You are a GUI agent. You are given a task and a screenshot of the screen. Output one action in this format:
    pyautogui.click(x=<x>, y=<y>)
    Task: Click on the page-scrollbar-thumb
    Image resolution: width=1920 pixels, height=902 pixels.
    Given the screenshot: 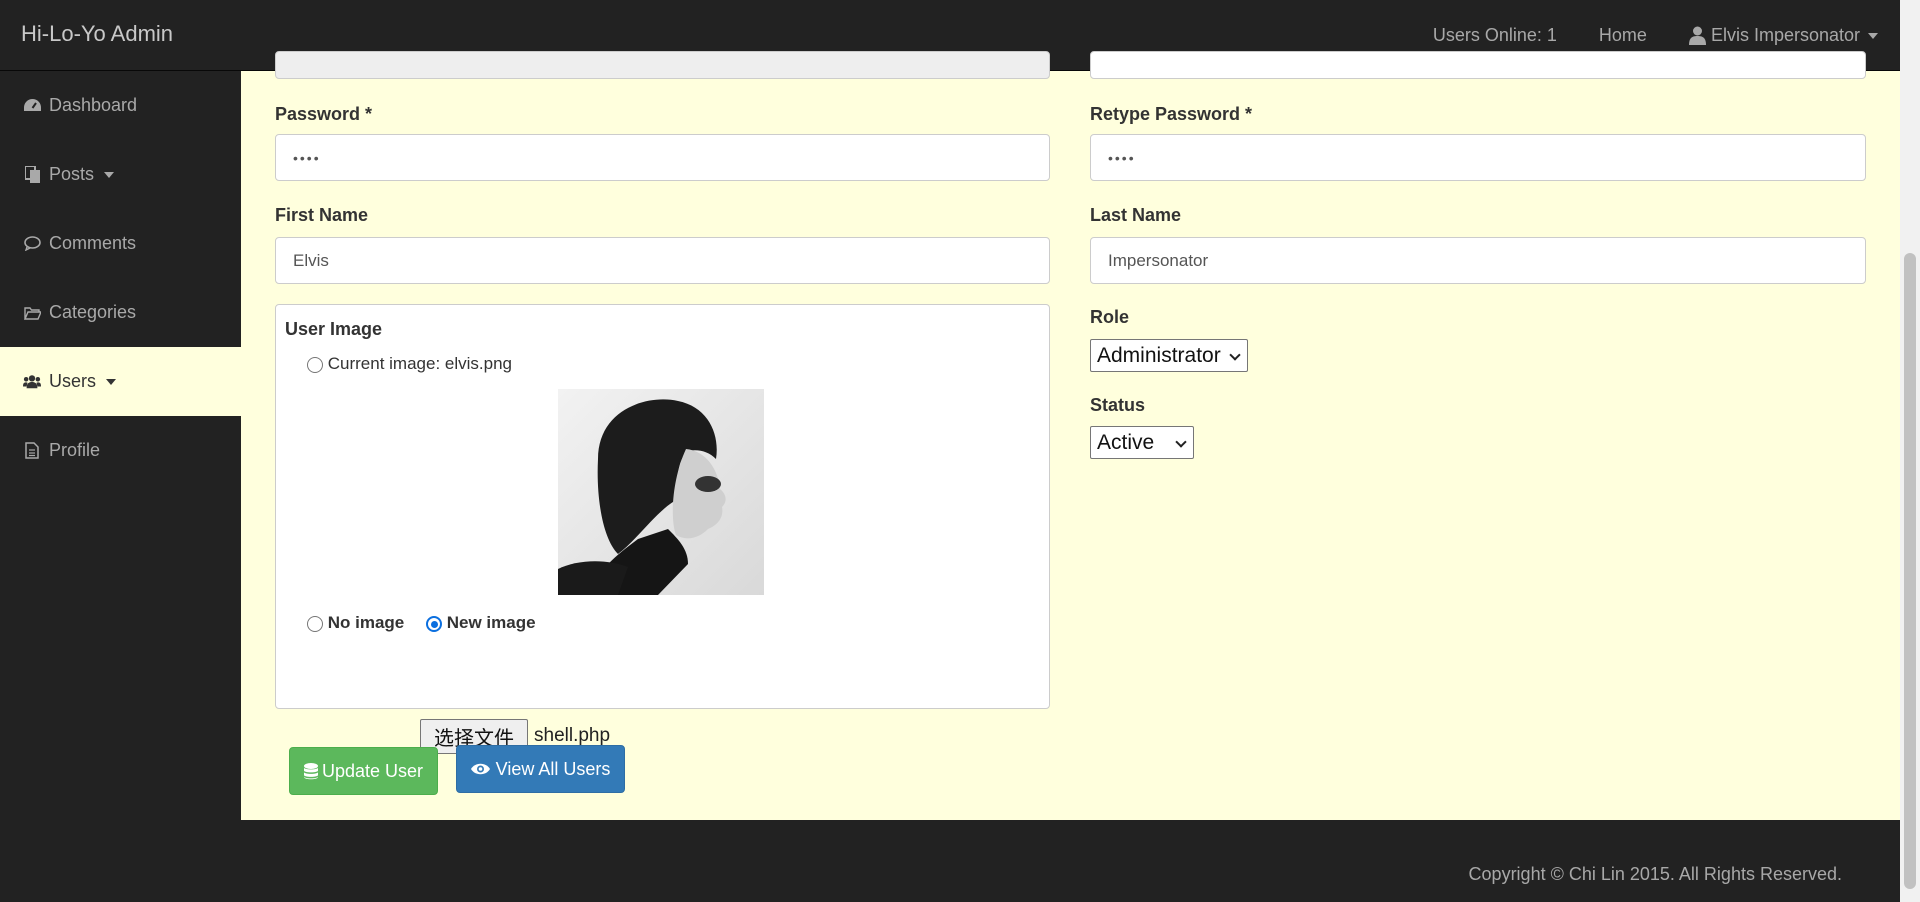 What is the action you would take?
    pyautogui.click(x=1910, y=571)
    